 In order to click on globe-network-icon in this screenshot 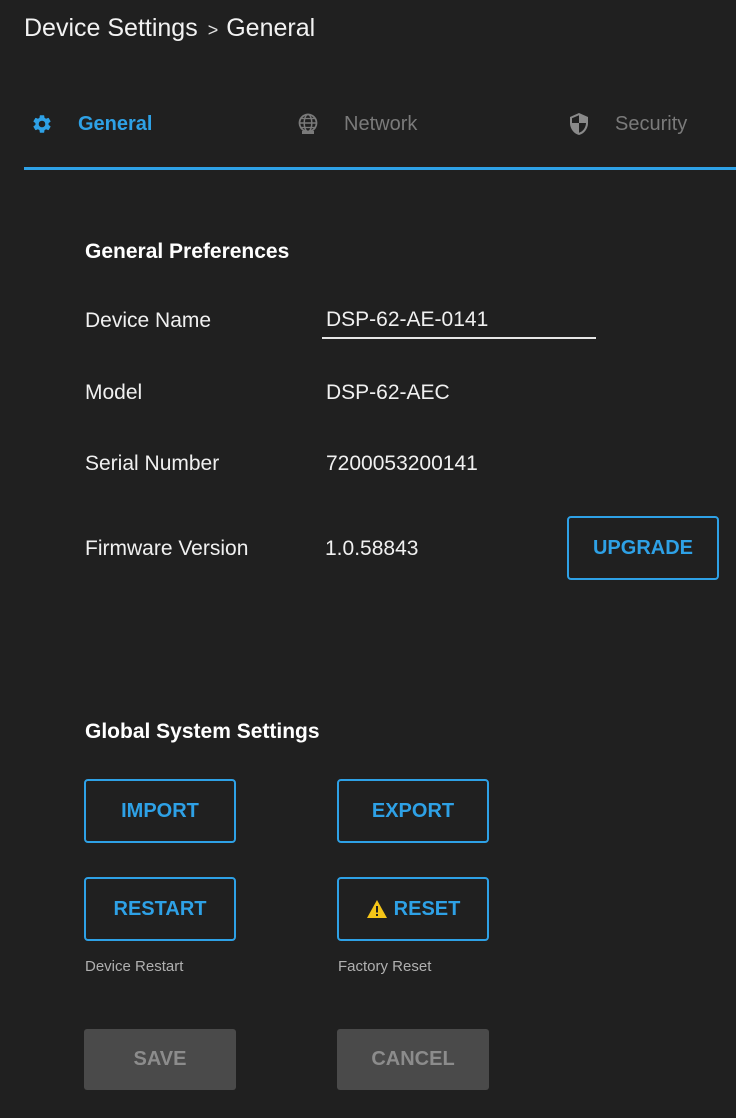, I will do `click(308, 124)`.